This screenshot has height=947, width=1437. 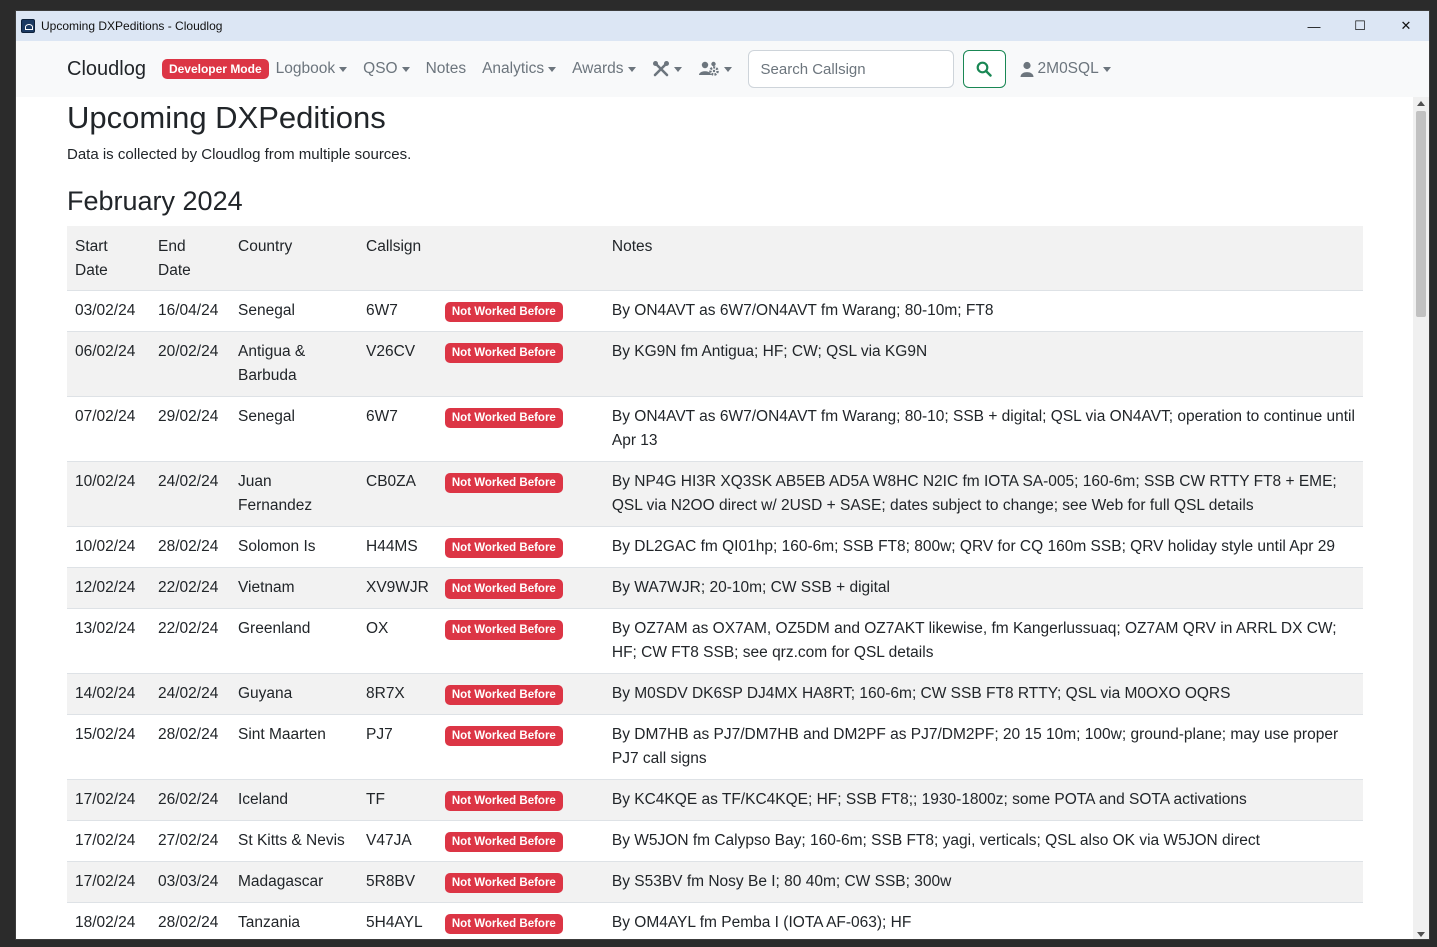 What do you see at coordinates (1314, 26) in the screenshot?
I see `minimize-button: —` at bounding box center [1314, 26].